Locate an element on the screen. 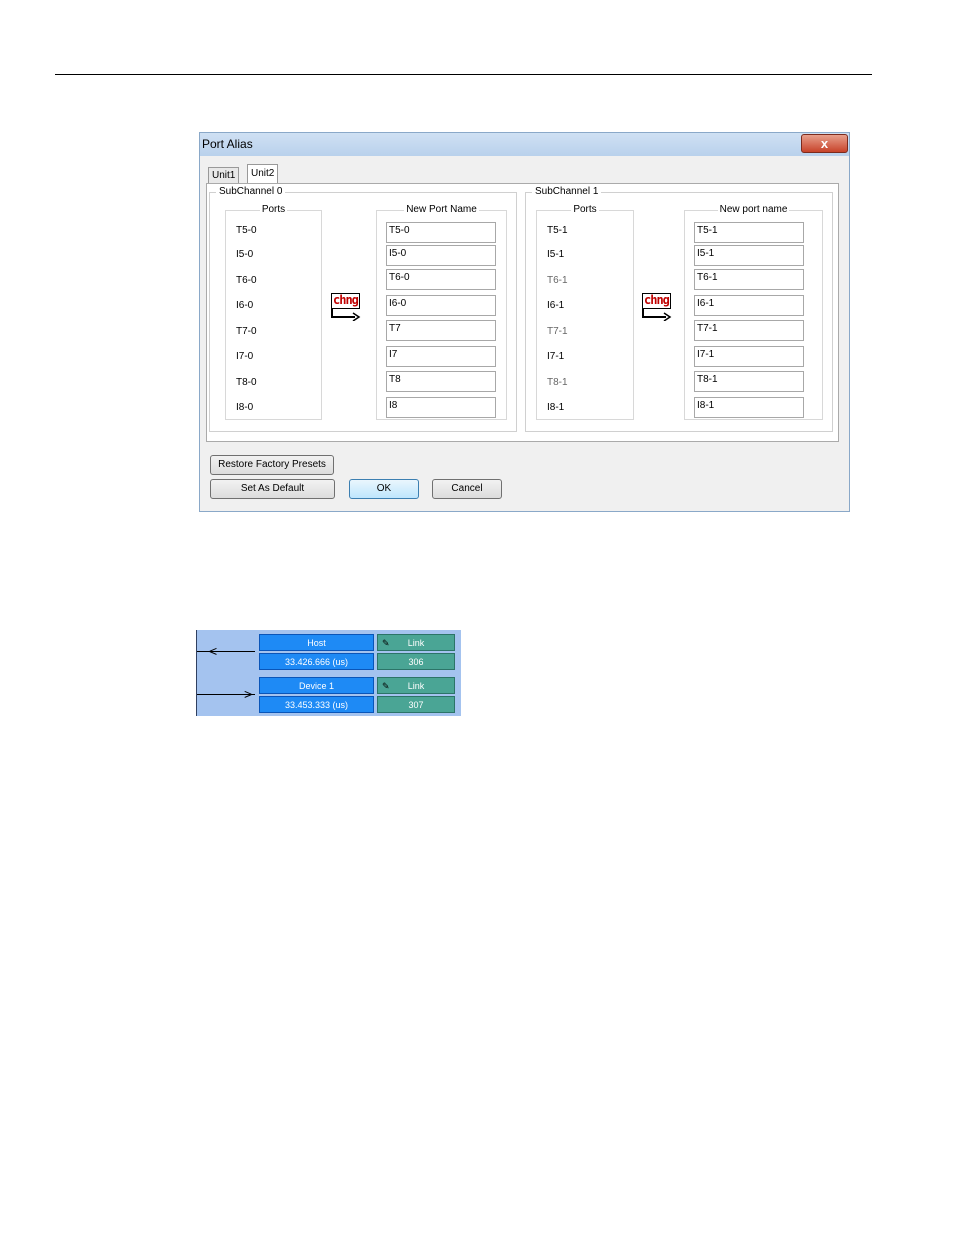 This screenshot has width=954, height=1235. ports-header-0: Ports is located at coordinates (273, 209).